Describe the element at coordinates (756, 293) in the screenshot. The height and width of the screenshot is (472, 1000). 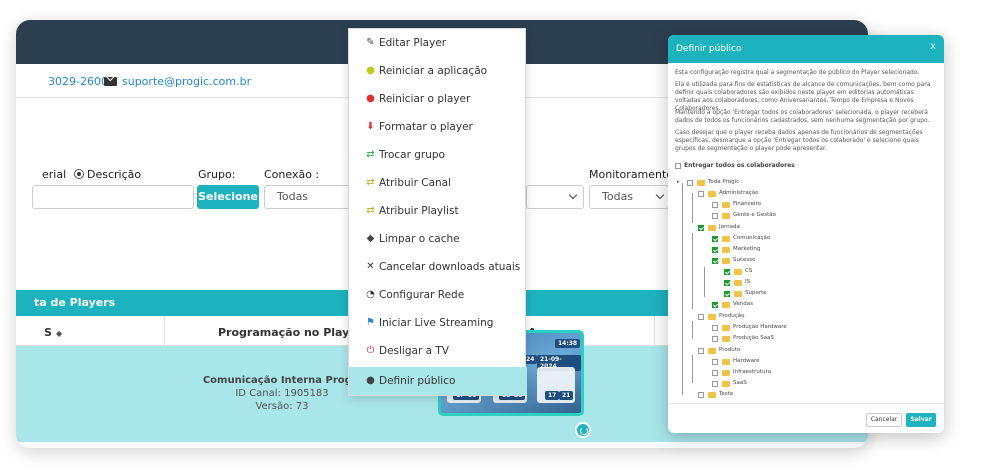
I see `tree-node-suporte: Suporte` at that location.